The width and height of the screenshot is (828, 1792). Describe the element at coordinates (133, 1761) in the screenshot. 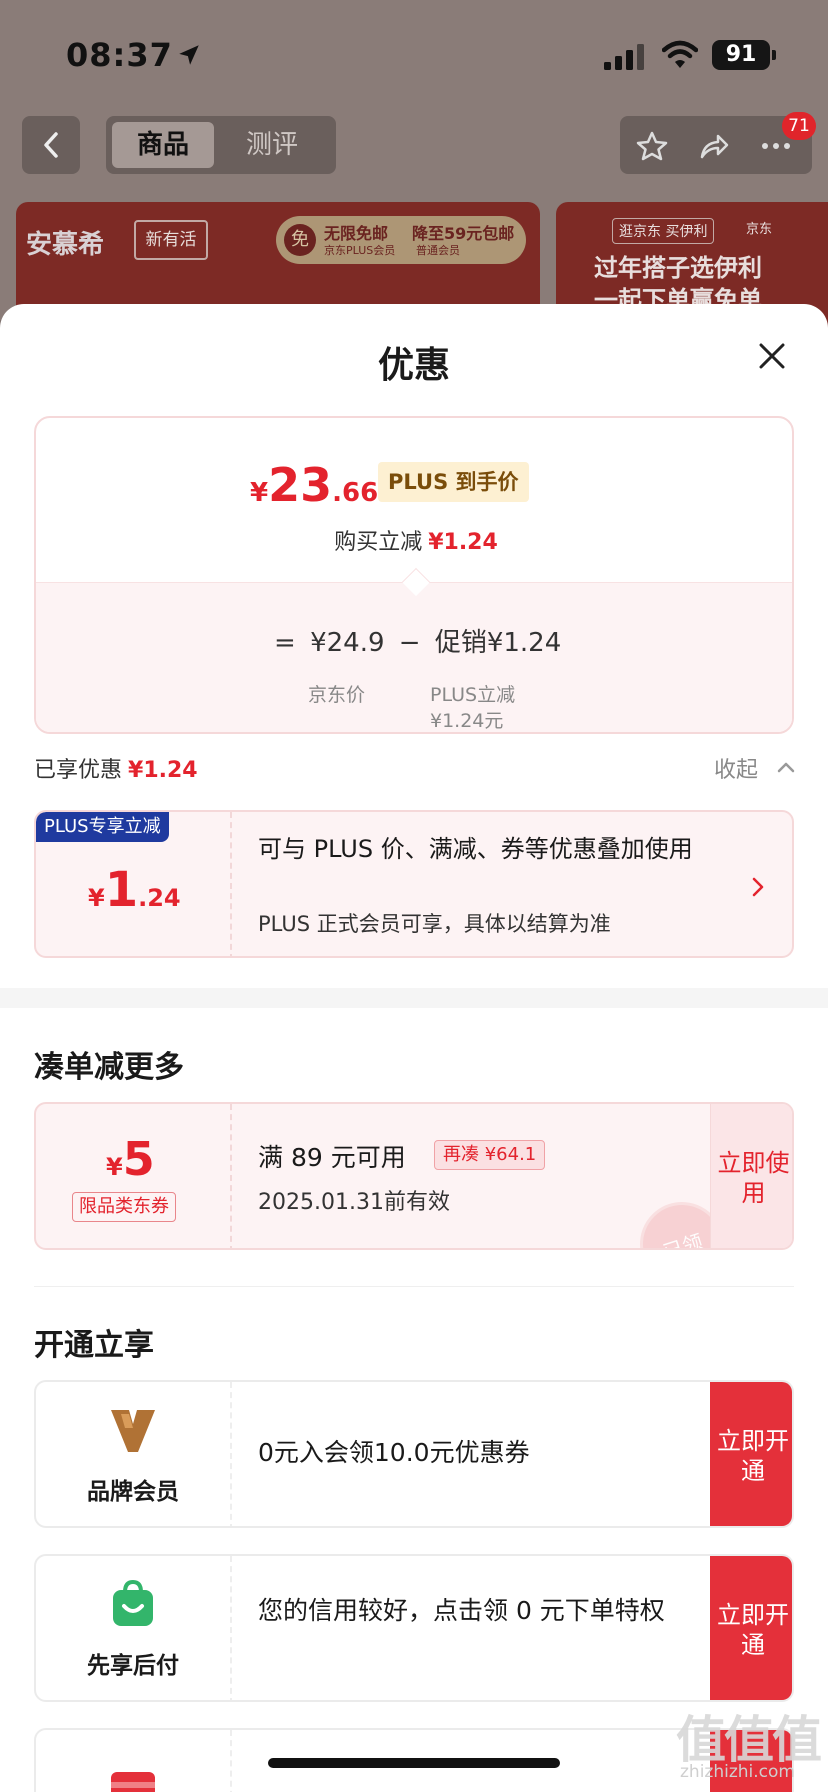

I see `service-left` at that location.